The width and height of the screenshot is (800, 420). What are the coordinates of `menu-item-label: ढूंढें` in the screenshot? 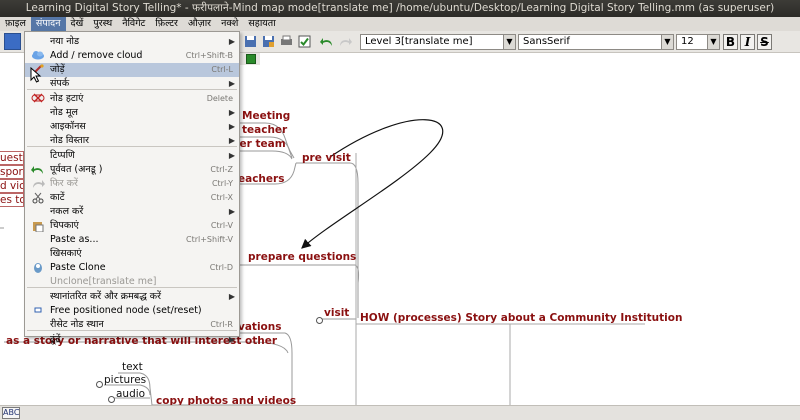 It's located at (55, 339).